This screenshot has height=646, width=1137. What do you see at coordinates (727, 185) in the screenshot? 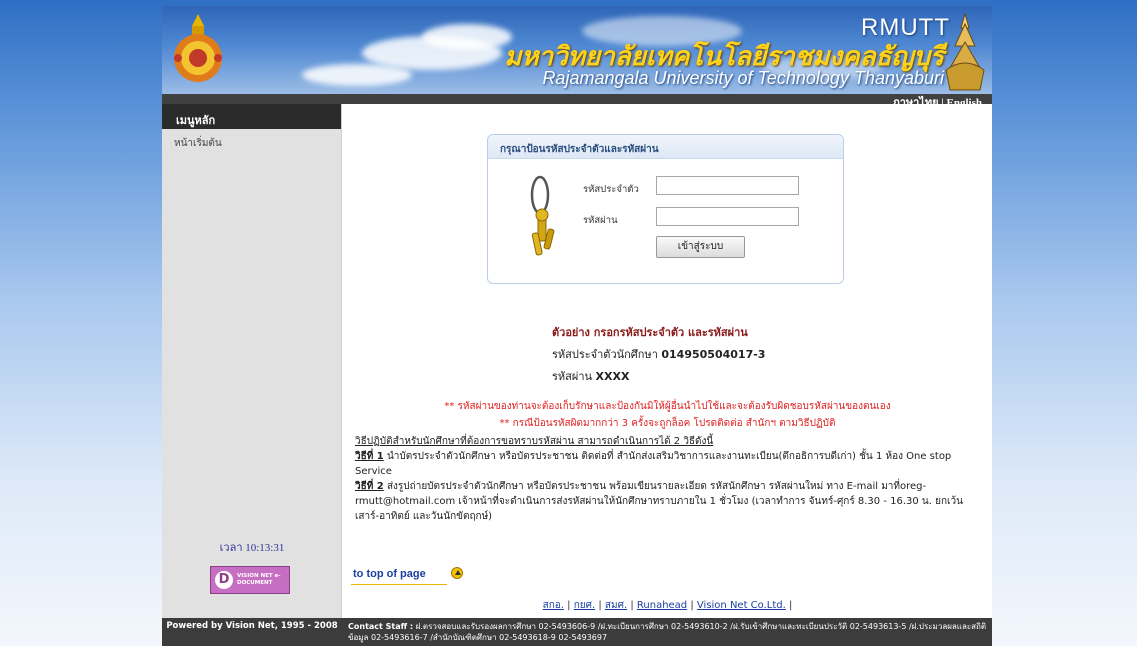
I see `student-id-input` at bounding box center [727, 185].